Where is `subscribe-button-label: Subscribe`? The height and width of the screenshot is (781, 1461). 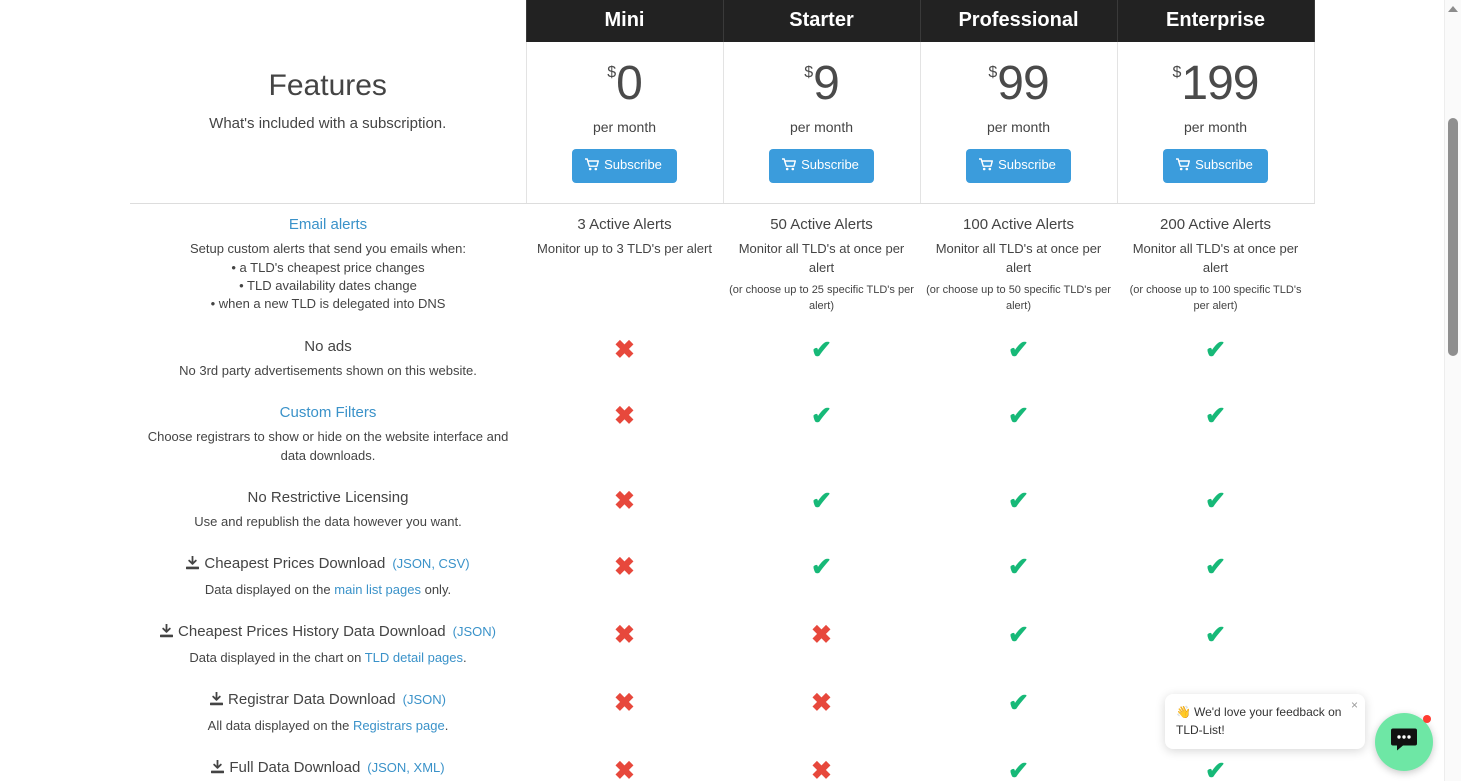 subscribe-button-label: Subscribe is located at coordinates (633, 164).